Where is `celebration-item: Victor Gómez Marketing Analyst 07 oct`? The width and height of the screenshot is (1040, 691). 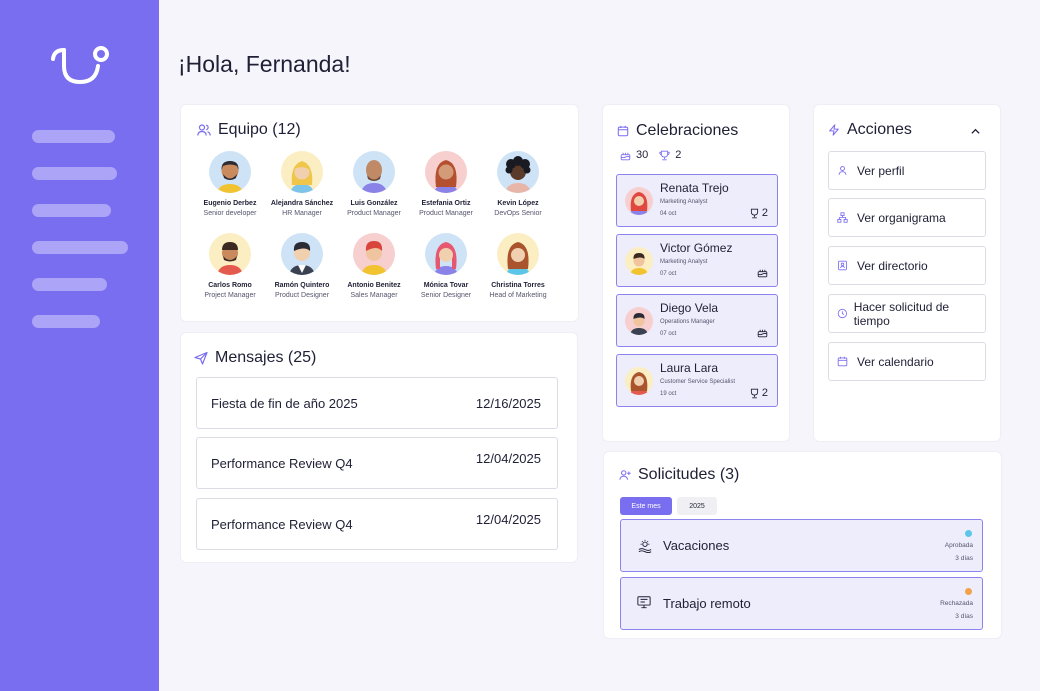
celebration-item: Victor Gómez Marketing Analyst 07 oct is located at coordinates (697, 260).